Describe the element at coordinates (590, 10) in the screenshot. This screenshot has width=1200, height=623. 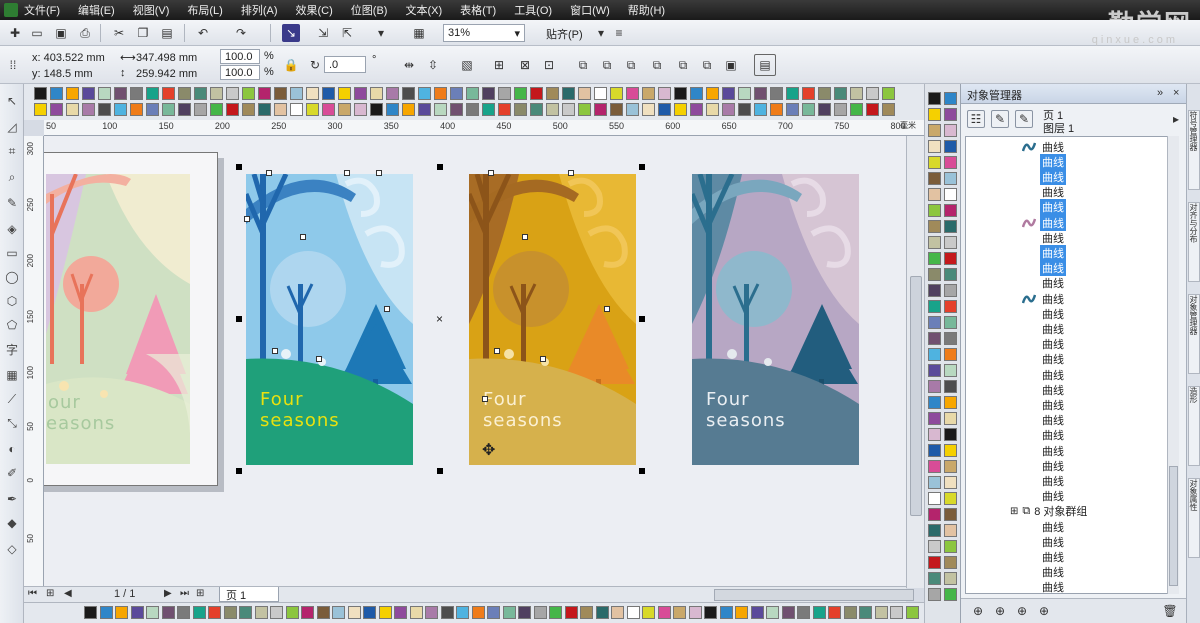
I see `menu-window: 窗口(W)` at that location.